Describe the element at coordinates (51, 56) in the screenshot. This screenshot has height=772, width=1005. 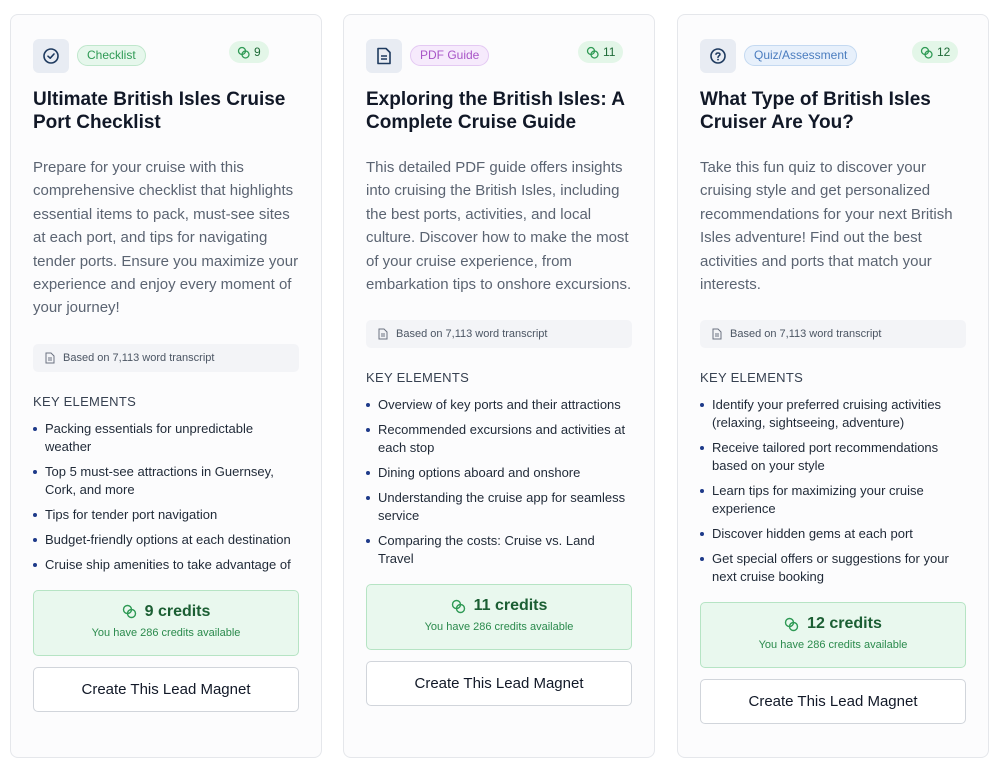
I see `check-circle-icon` at that location.